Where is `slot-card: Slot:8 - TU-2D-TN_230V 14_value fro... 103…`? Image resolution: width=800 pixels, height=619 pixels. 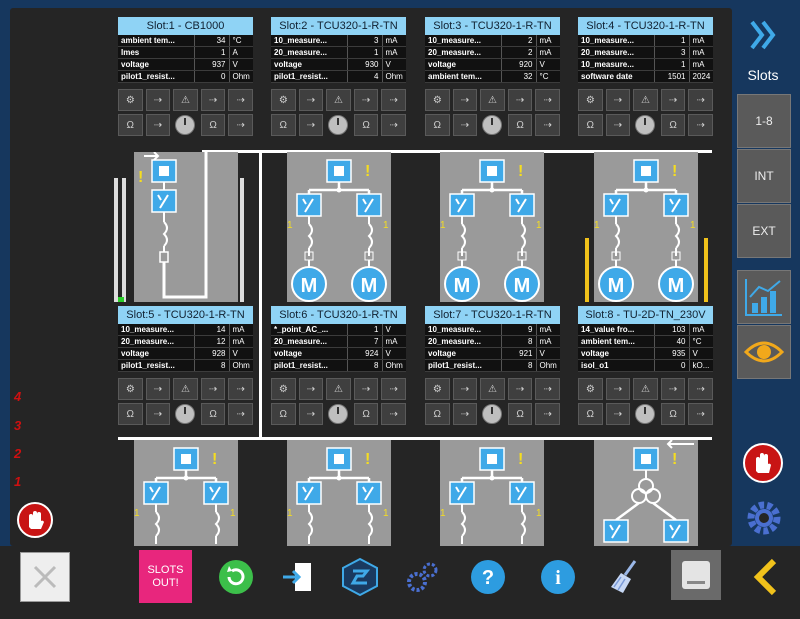
slot-card: Slot:8 - TU-2D-TN_230V 14_value fro... 103… is located at coordinates (645, 365).